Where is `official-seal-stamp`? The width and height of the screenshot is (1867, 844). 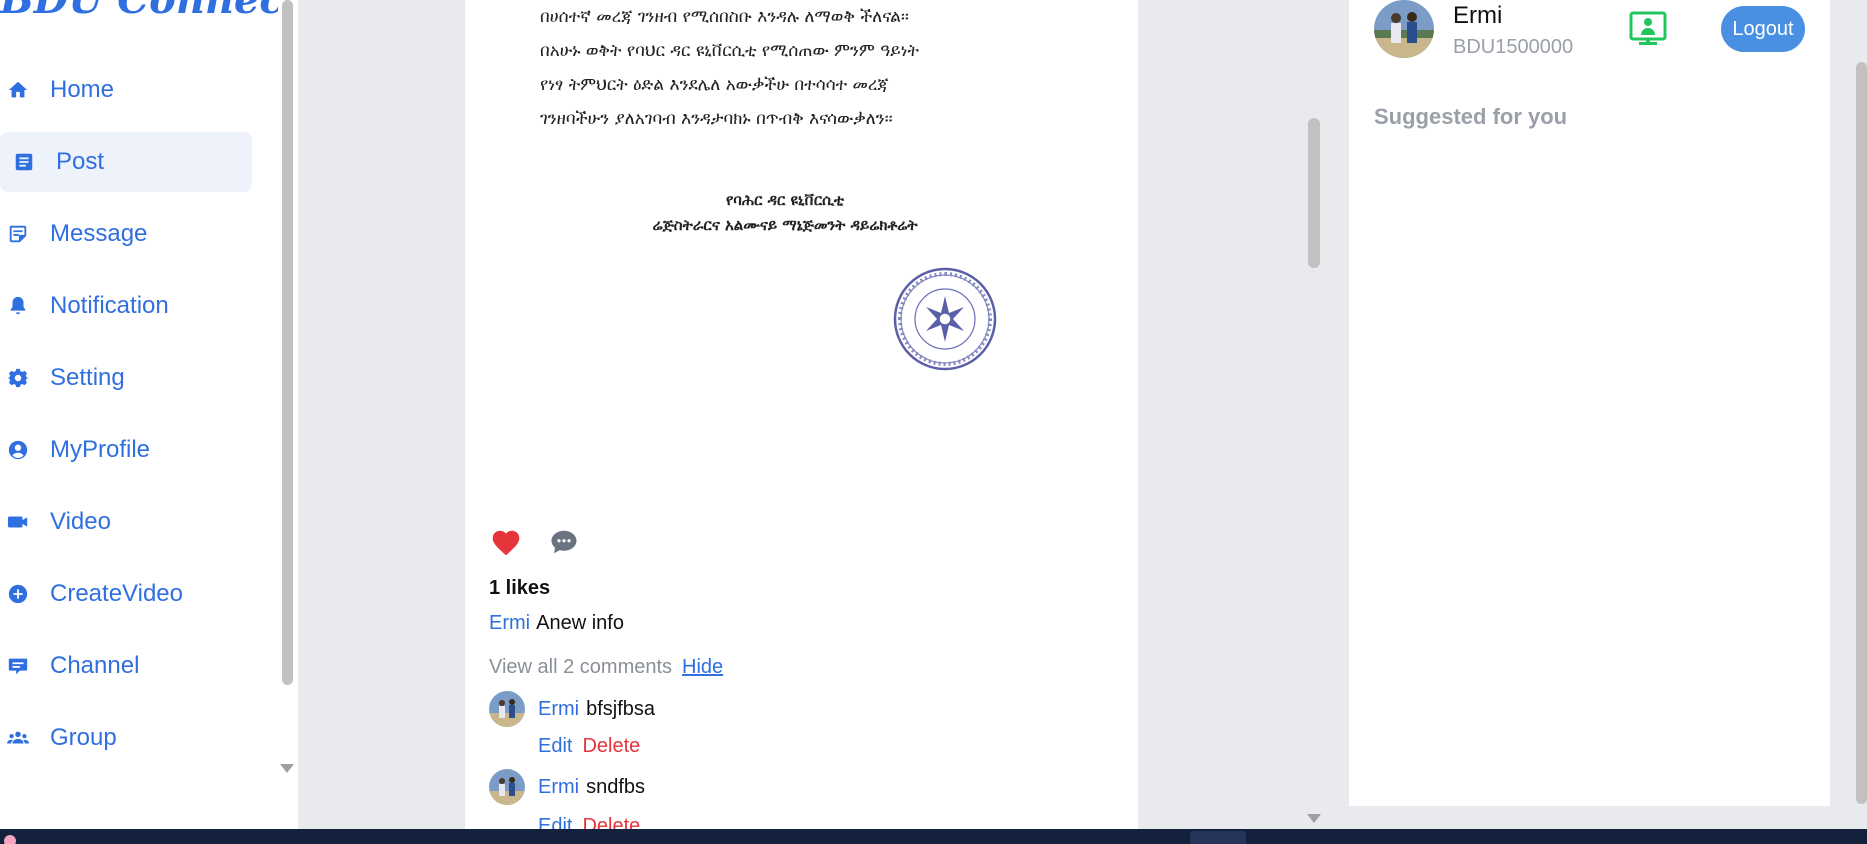
official-seal-stamp is located at coordinates (945, 319).